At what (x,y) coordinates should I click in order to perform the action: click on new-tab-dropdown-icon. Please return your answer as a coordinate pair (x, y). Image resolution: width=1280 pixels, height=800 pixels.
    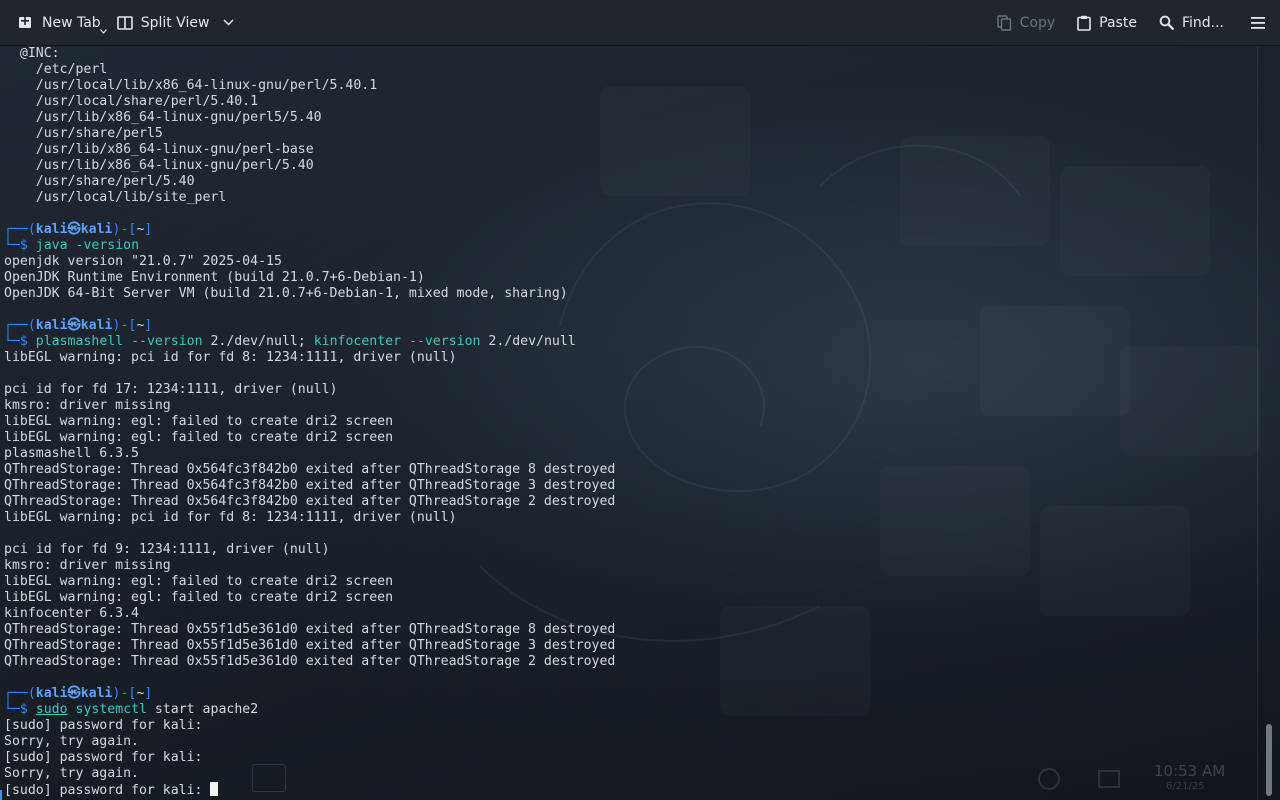
    Looking at the image, I should click on (103, 31).